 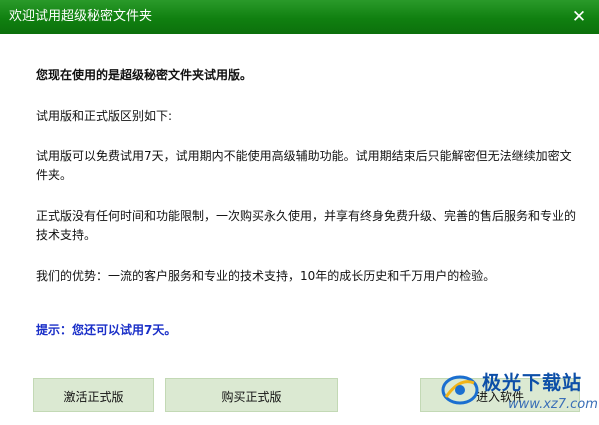 What do you see at coordinates (251, 395) in the screenshot?
I see `buy-full-version-button: 购买正式版` at bounding box center [251, 395].